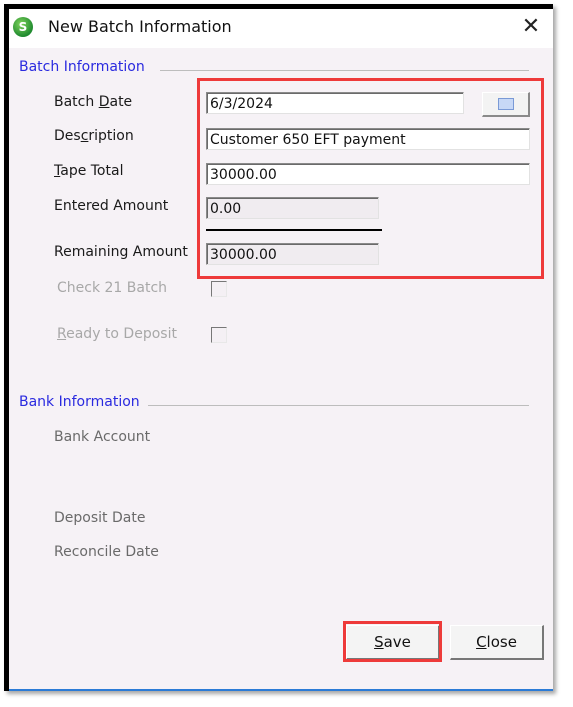 Image resolution: width=573 pixels, height=707 pixels. What do you see at coordinates (92, 171) in the screenshot?
I see `label-part: ape Total` at bounding box center [92, 171].